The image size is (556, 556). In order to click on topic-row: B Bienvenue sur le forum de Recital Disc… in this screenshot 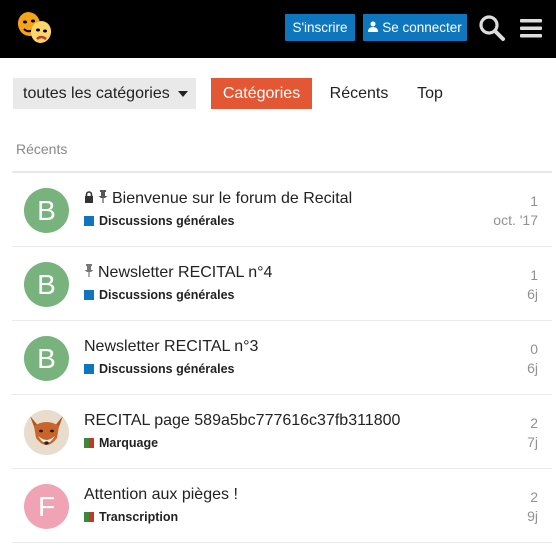, I will do `click(282, 210)`.